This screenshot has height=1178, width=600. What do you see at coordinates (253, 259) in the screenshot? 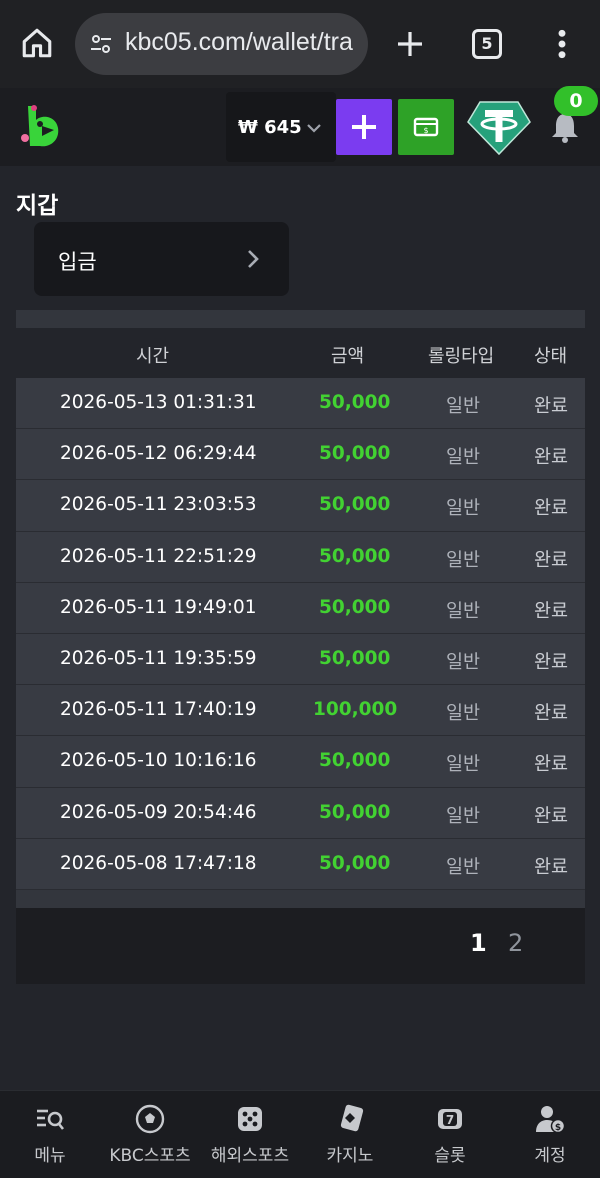
I see `chevron-right-icon` at bounding box center [253, 259].